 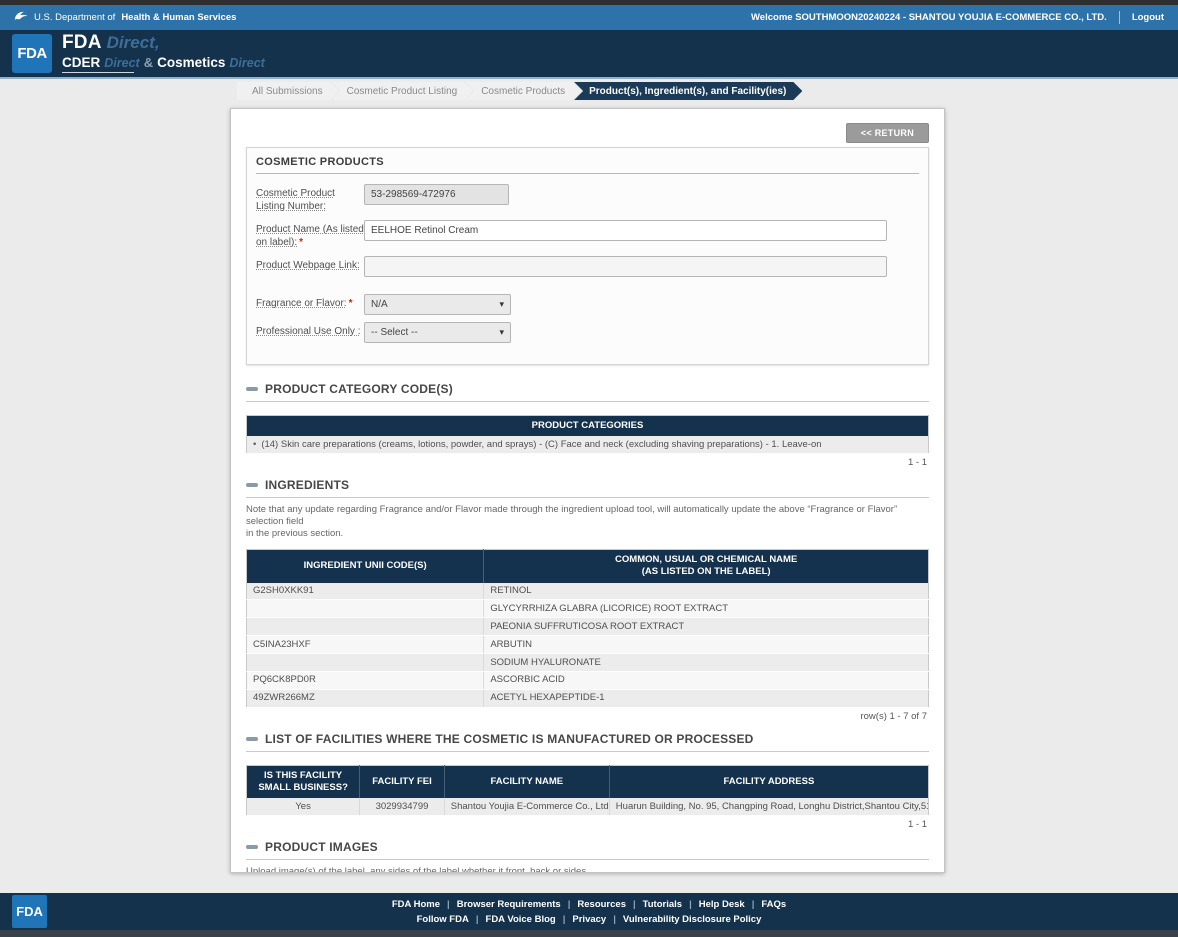 I want to click on section-product-images: PRODUCT IMAGES, so click(x=587, y=850).